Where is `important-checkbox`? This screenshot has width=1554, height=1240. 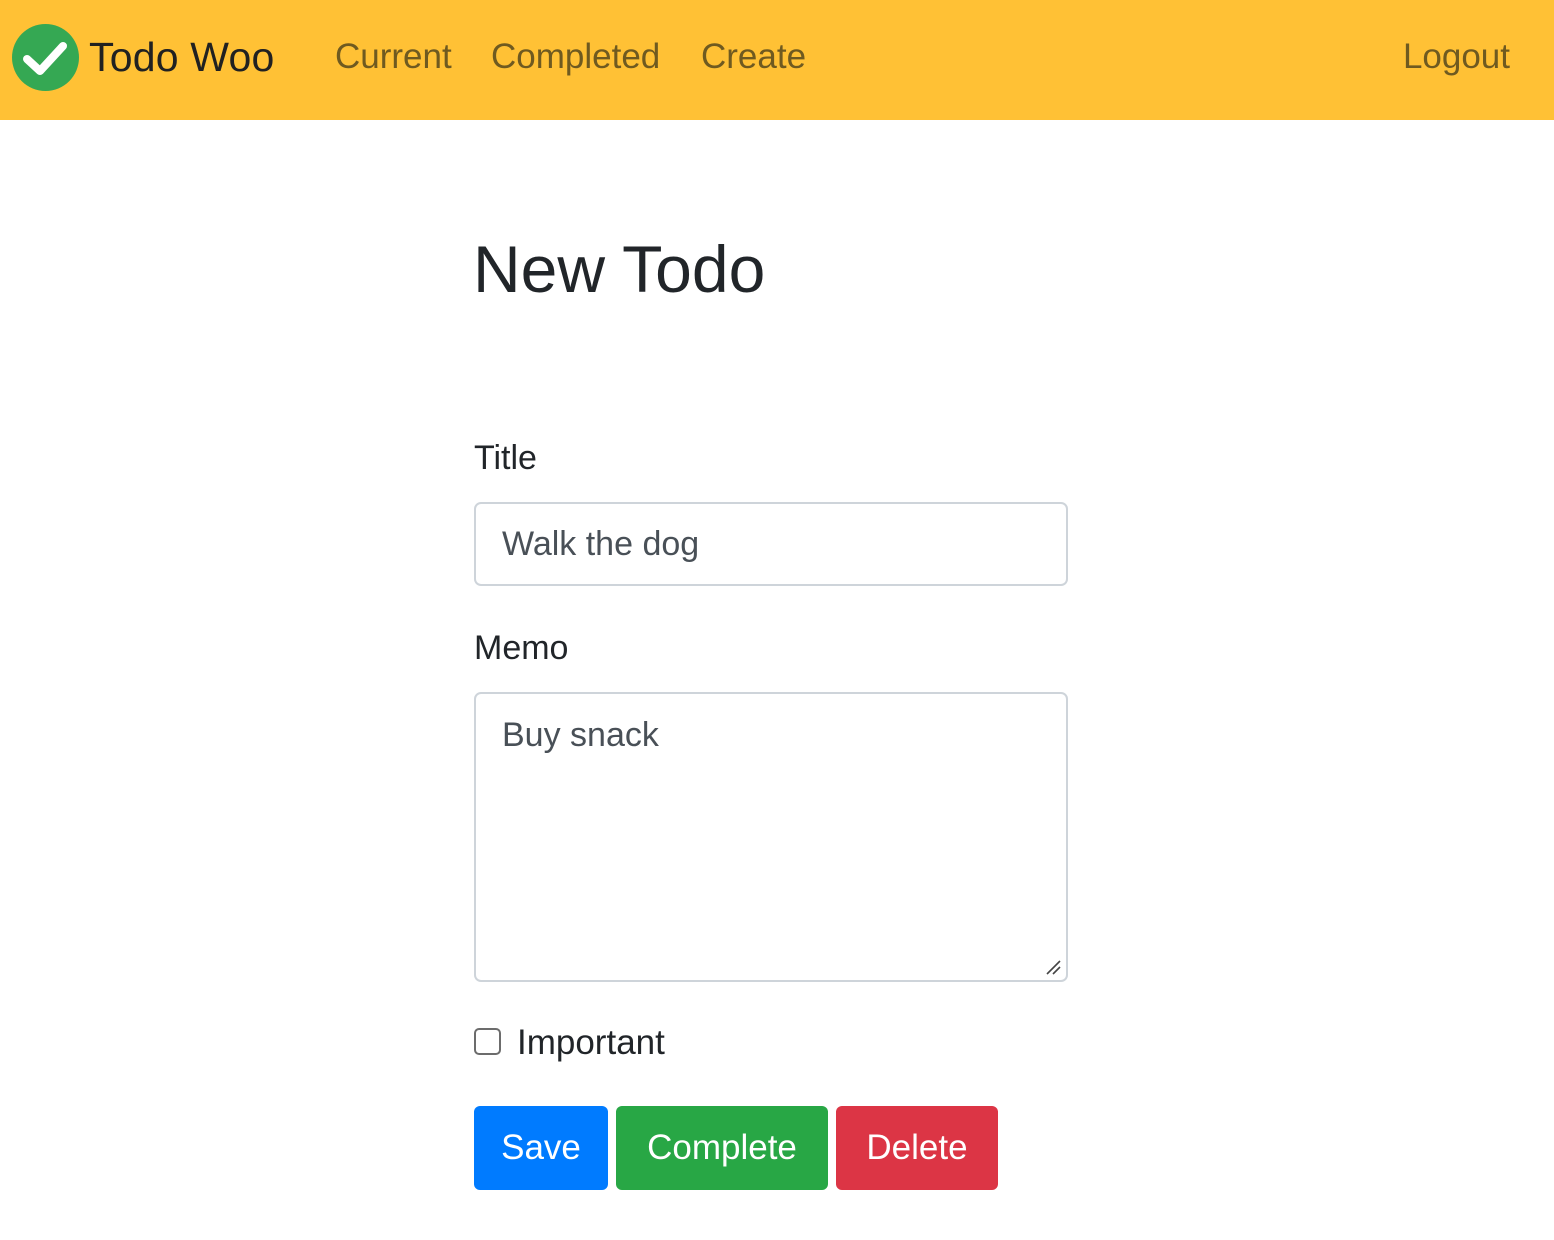
important-checkbox is located at coordinates (487, 1041).